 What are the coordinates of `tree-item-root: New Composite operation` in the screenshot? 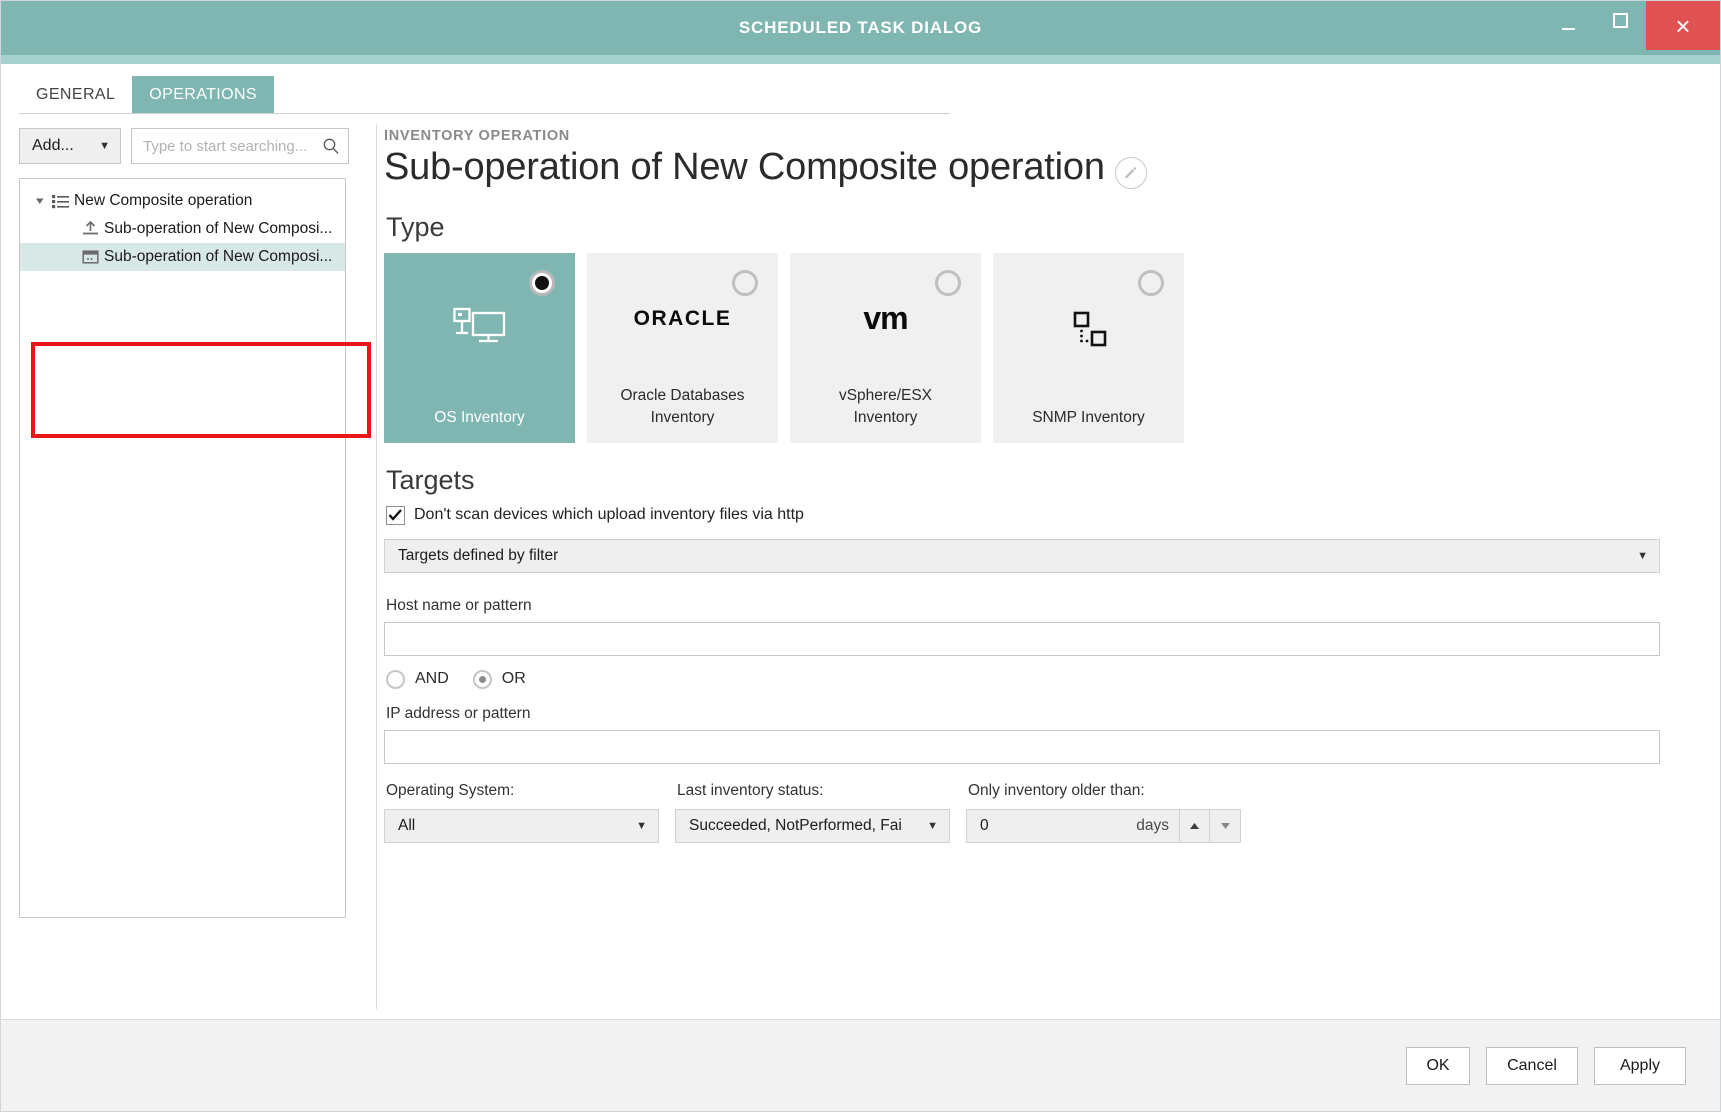 It's located at (182, 201).